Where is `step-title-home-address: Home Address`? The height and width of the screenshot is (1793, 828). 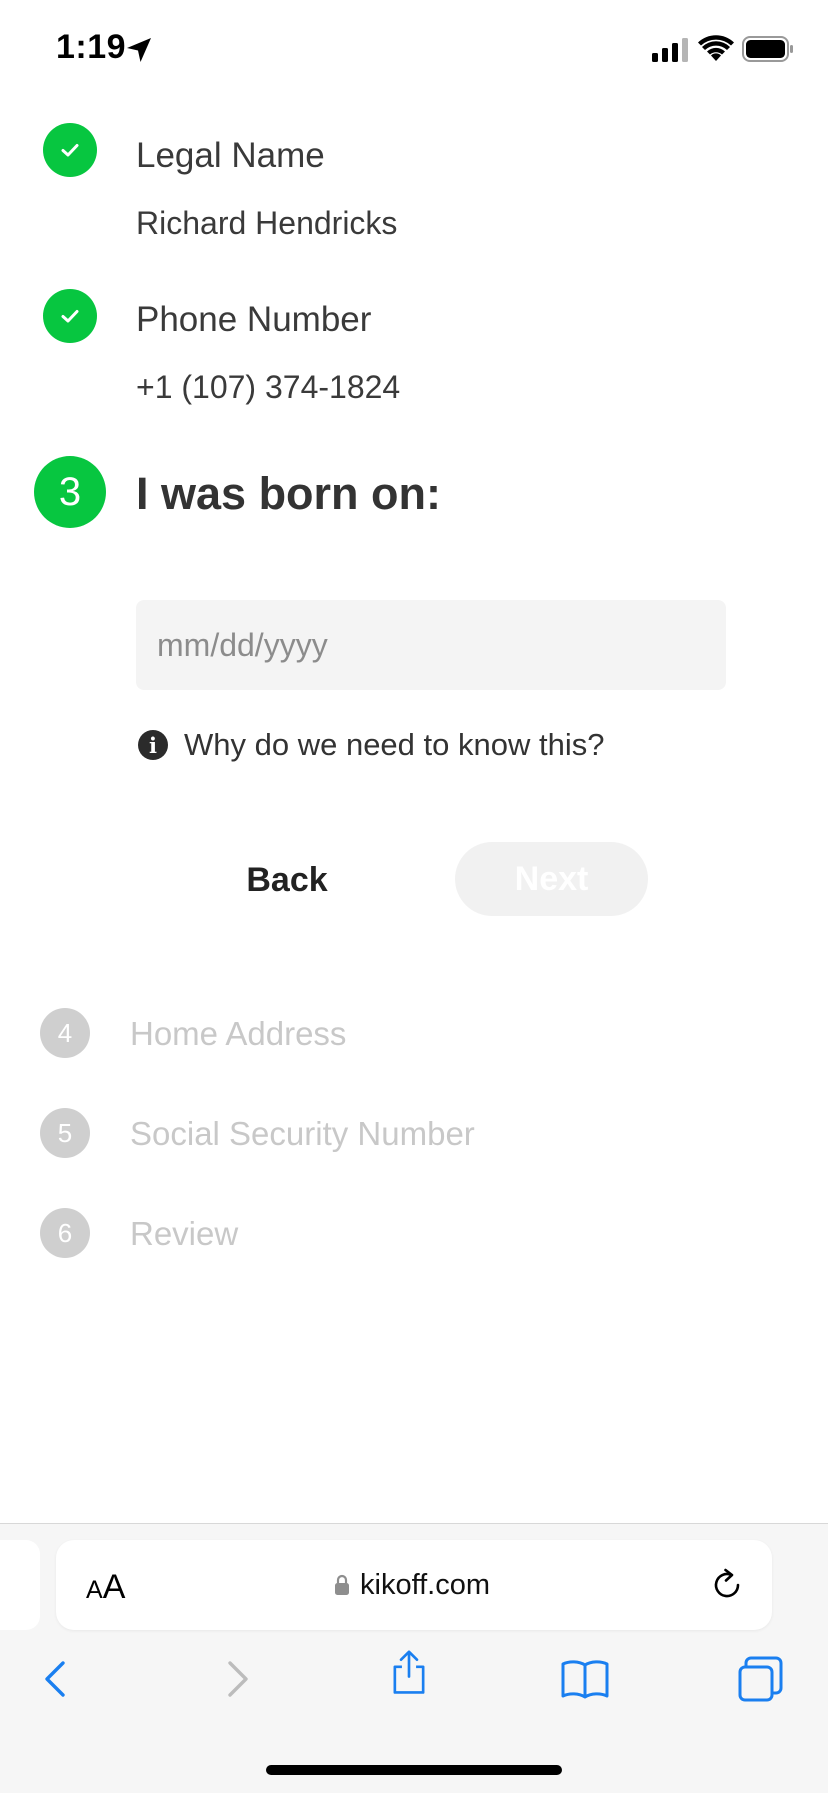
step-title-home-address: Home Address is located at coordinates (238, 1033).